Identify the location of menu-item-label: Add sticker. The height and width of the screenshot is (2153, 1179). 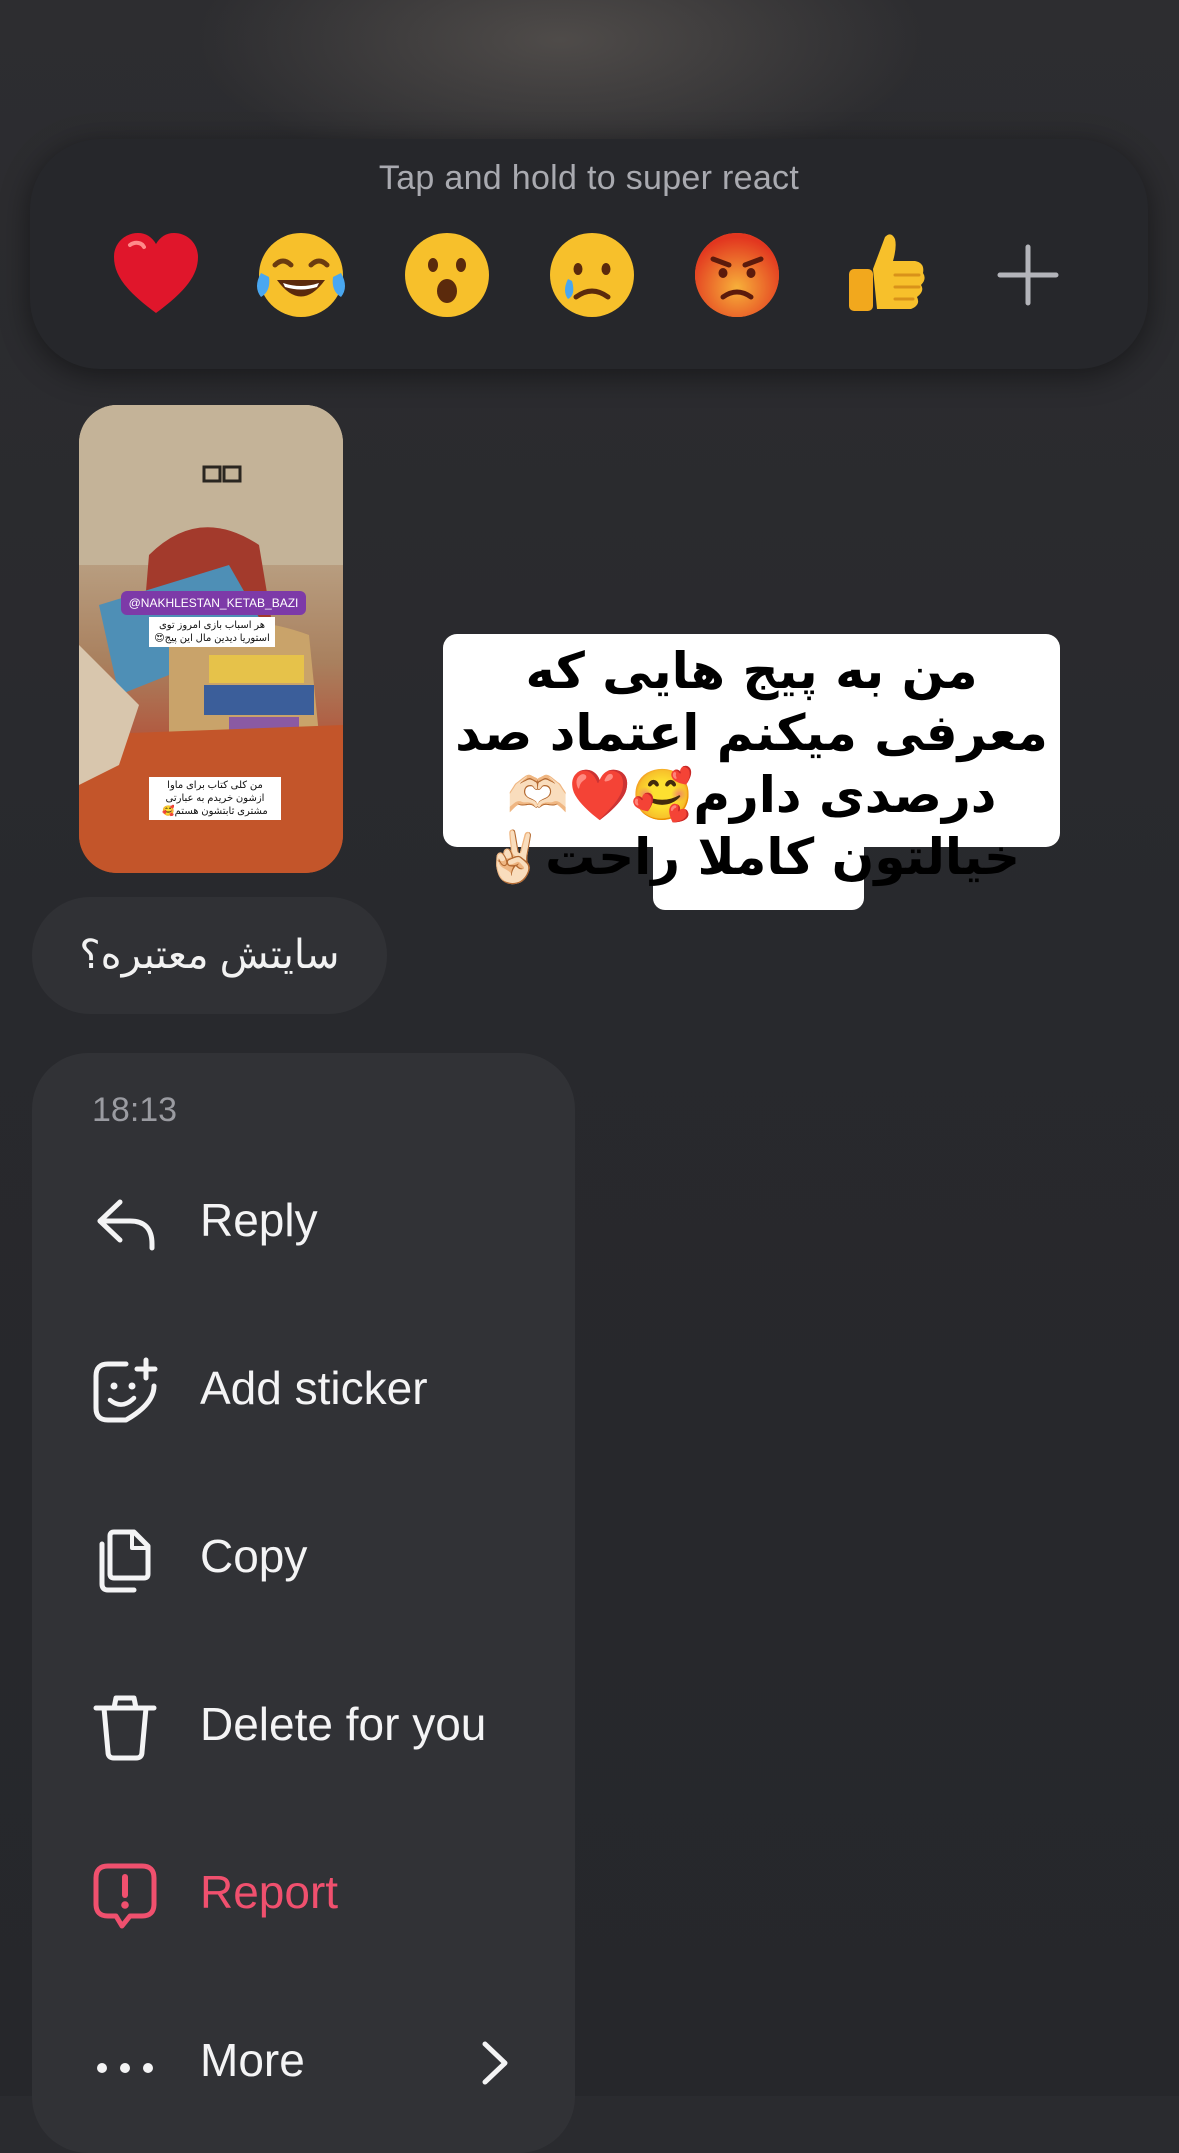
(314, 1388).